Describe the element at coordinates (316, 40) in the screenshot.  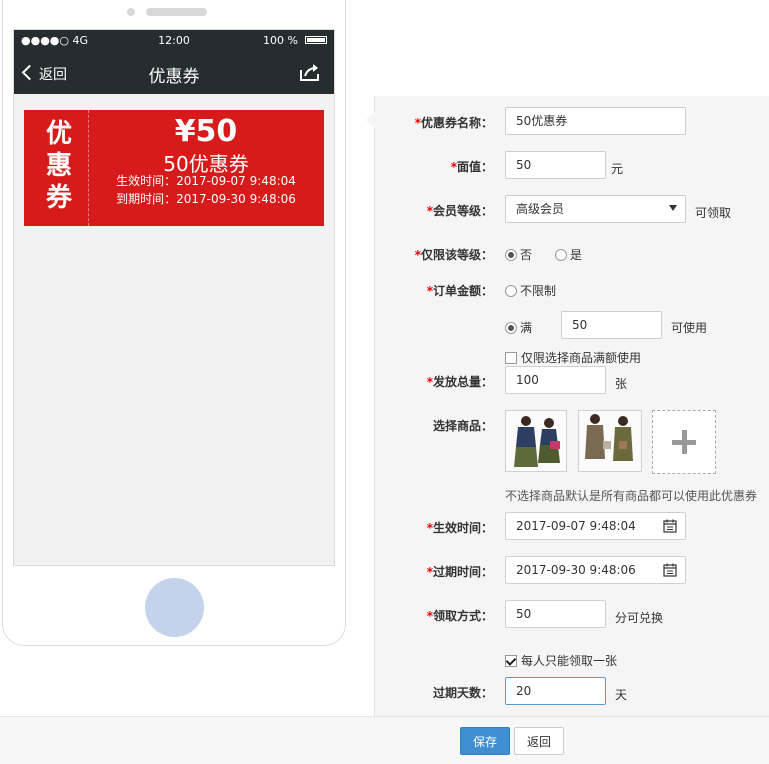
I see `battery-icon` at that location.